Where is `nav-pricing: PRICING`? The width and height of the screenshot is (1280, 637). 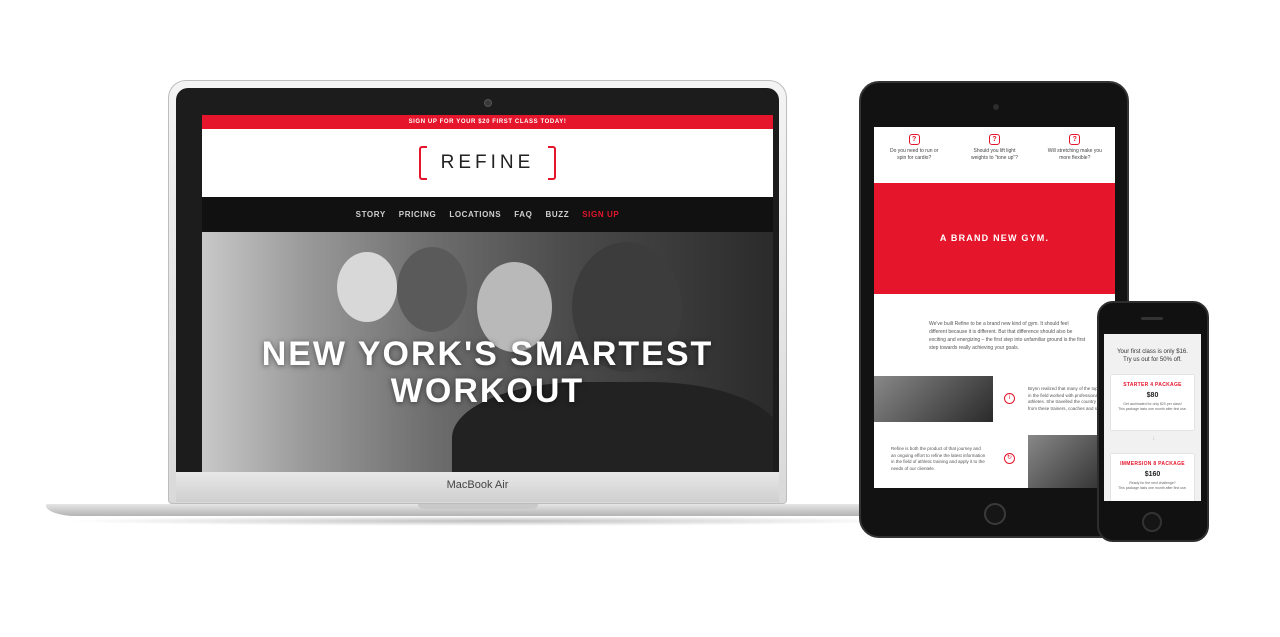
nav-pricing: PRICING is located at coordinates (418, 214).